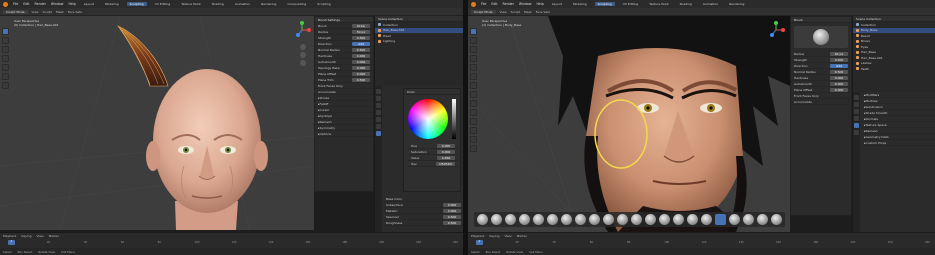 This screenshot has height=255, width=935. What do you see at coordinates (378, 133) in the screenshot?
I see `material-props-tab` at bounding box center [378, 133].